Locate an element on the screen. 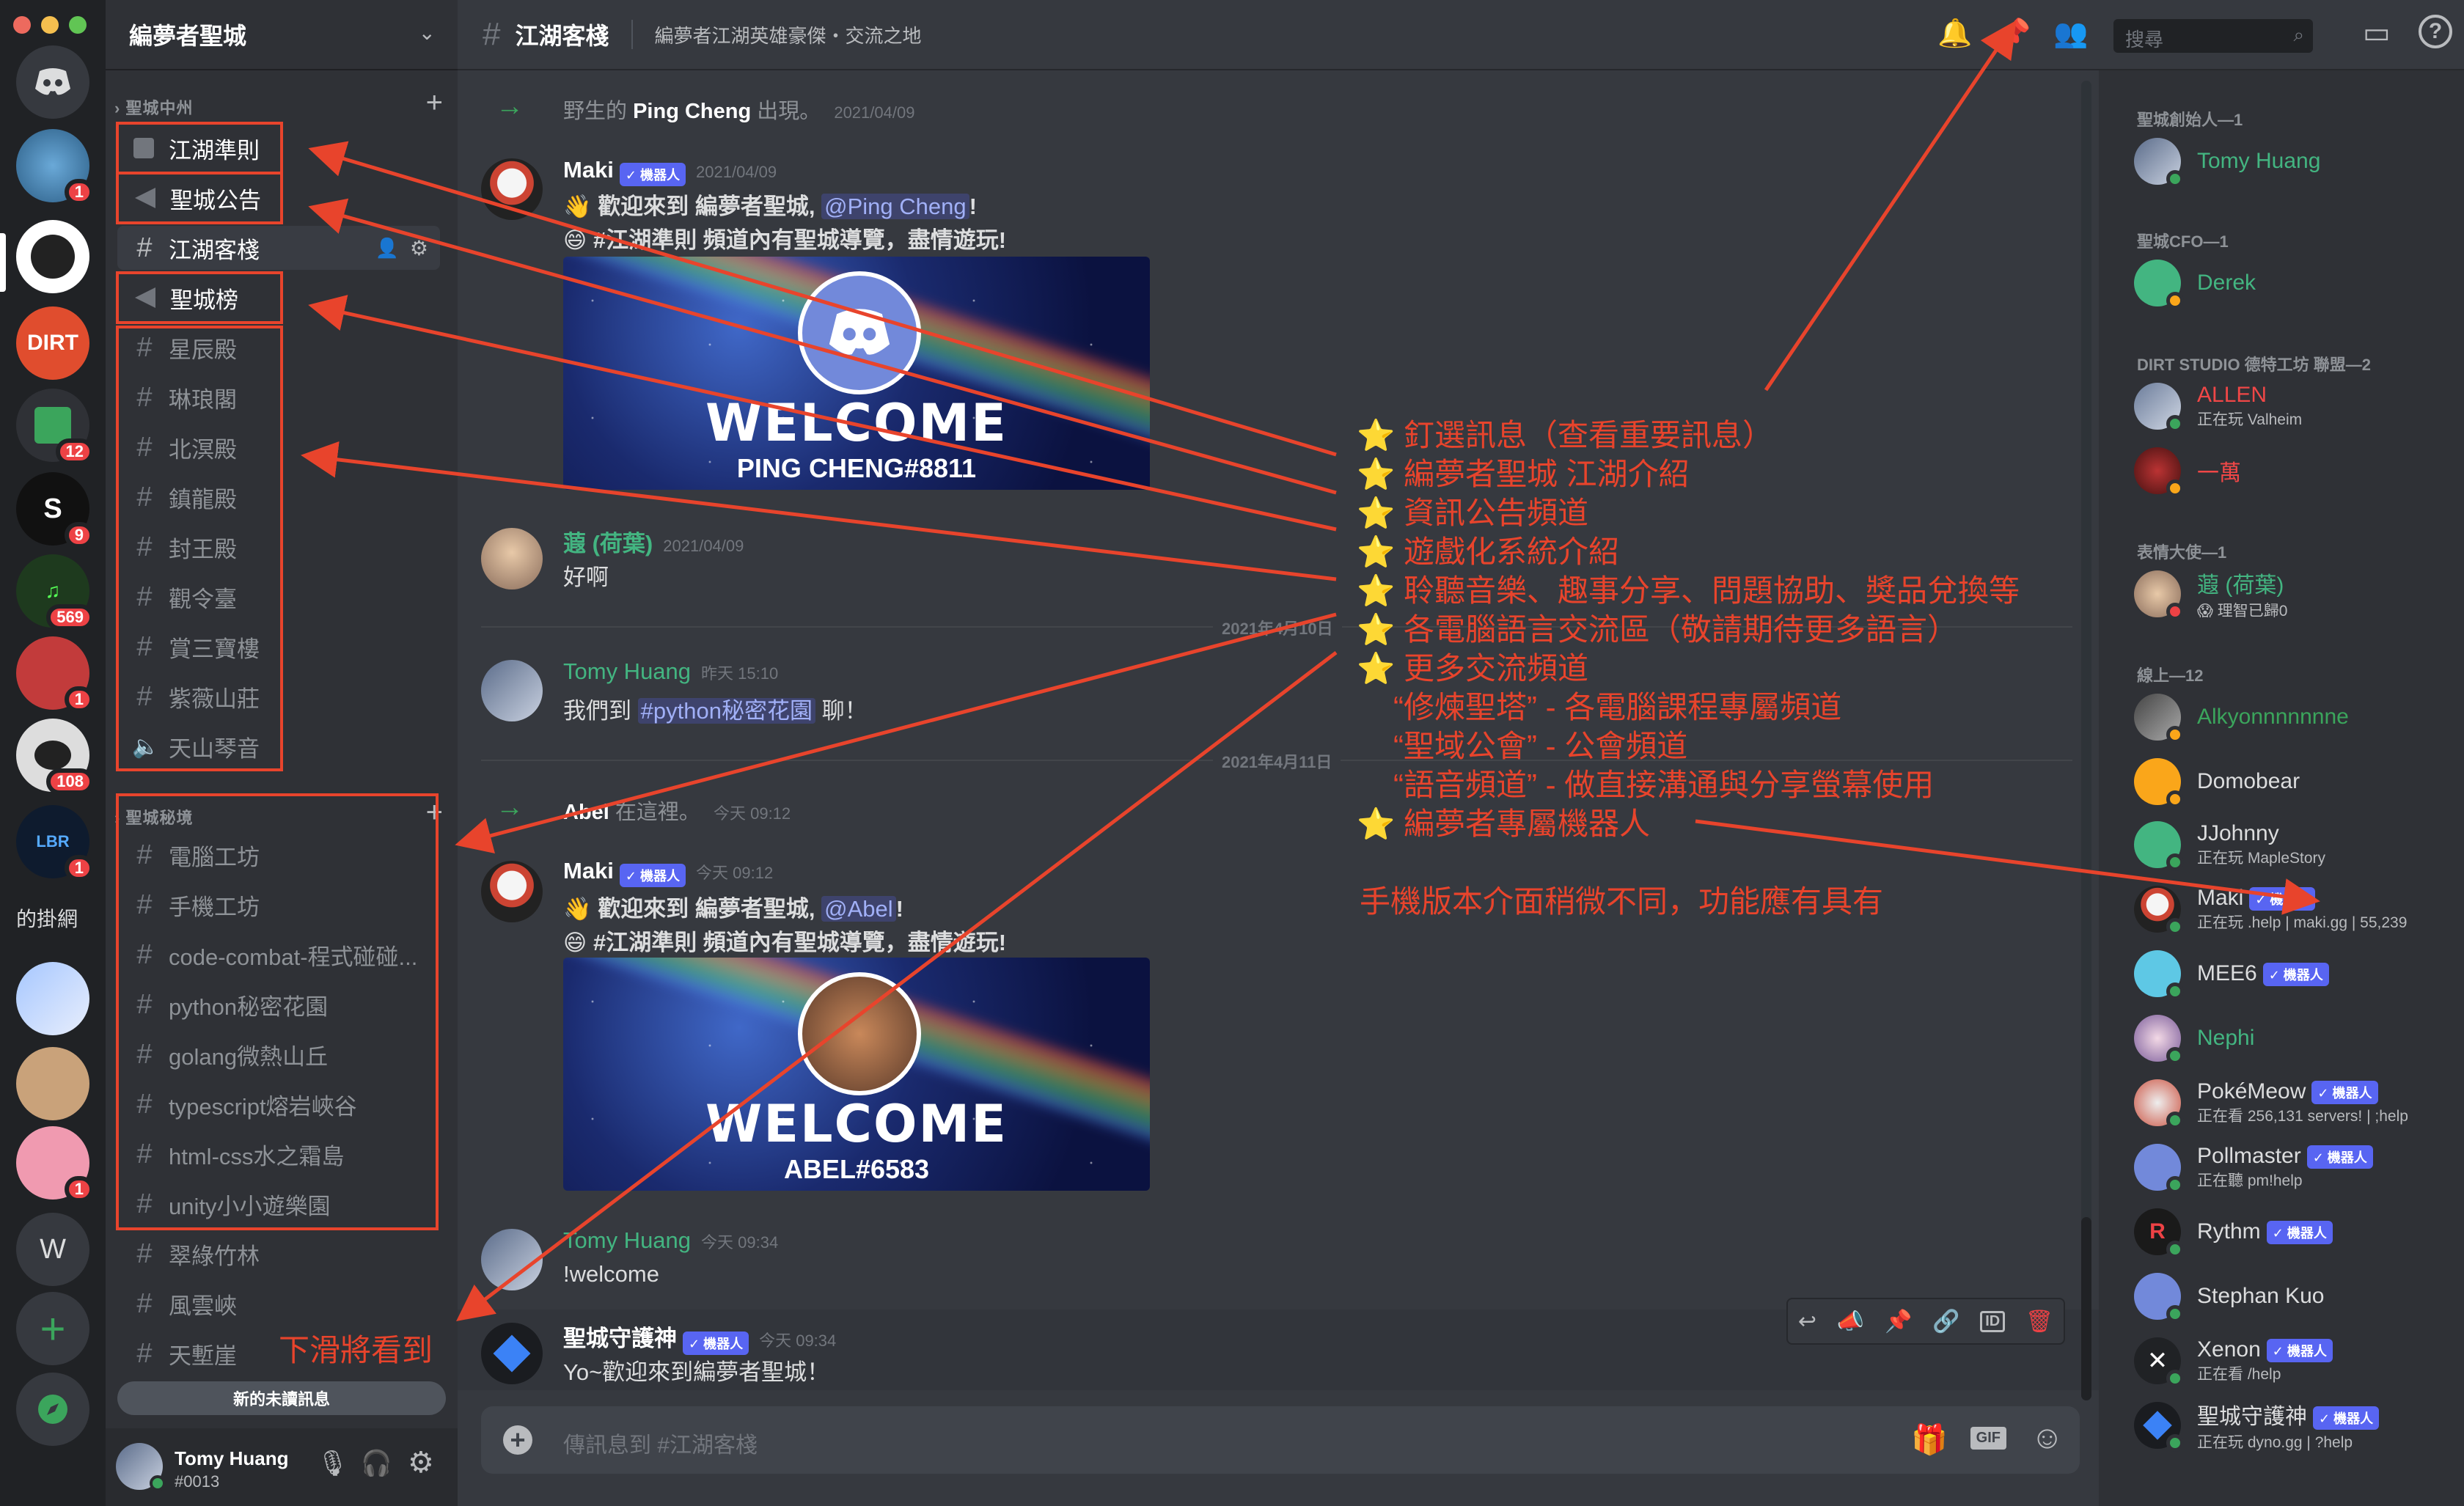 This screenshot has width=2464, height=1506. add-attachment-button: + is located at coordinates (517, 1440).